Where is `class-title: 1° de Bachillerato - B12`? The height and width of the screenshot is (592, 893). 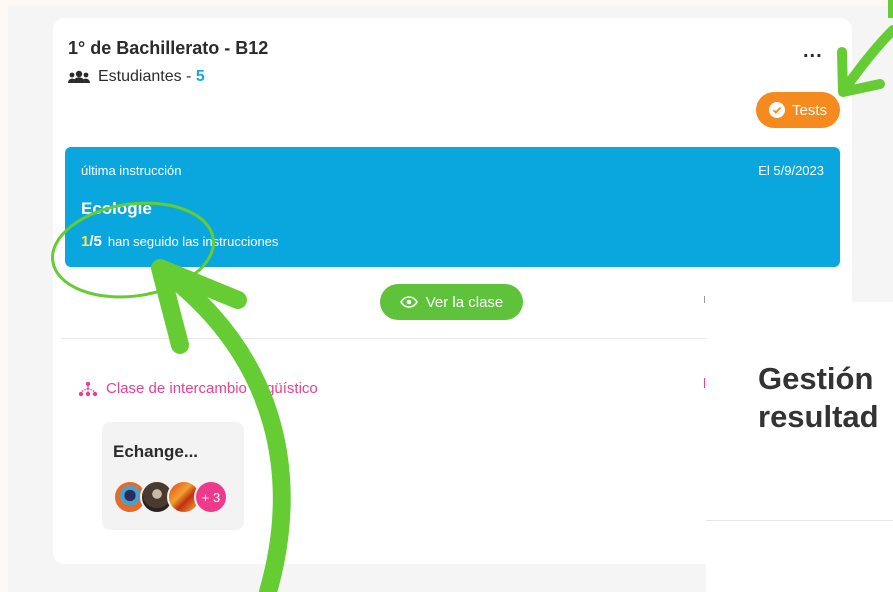
class-title: 1° de Bachillerato - B12 is located at coordinates (168, 48).